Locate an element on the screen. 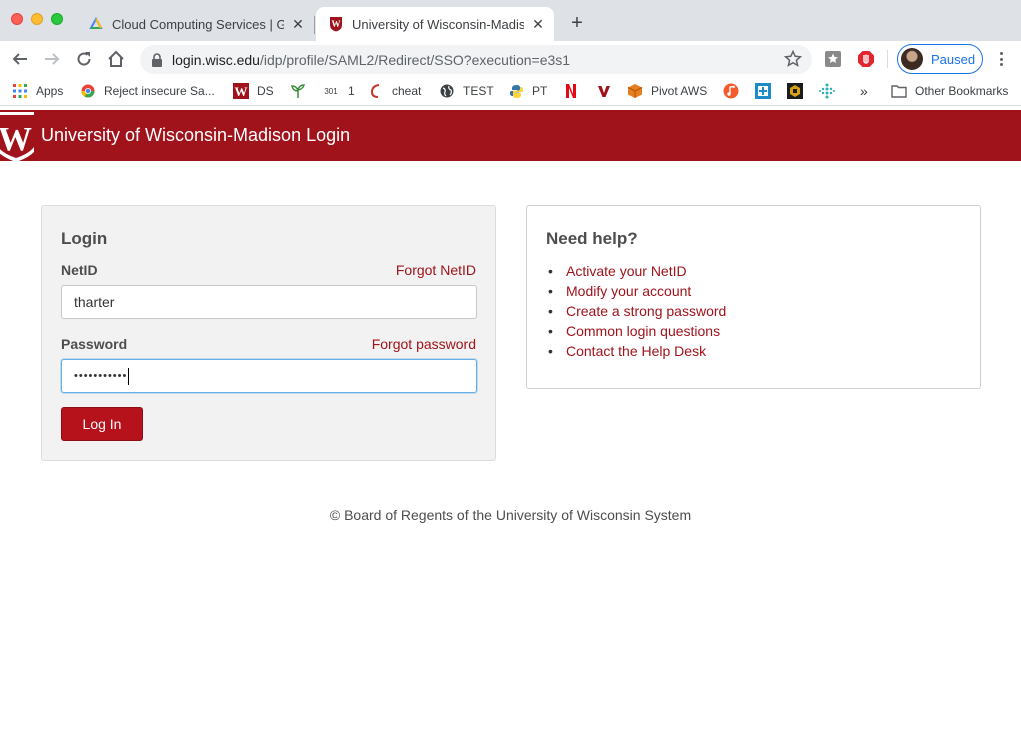 Image resolution: width=1021 pixels, height=735 pixels. bookmark-v is located at coordinates (608, 91).